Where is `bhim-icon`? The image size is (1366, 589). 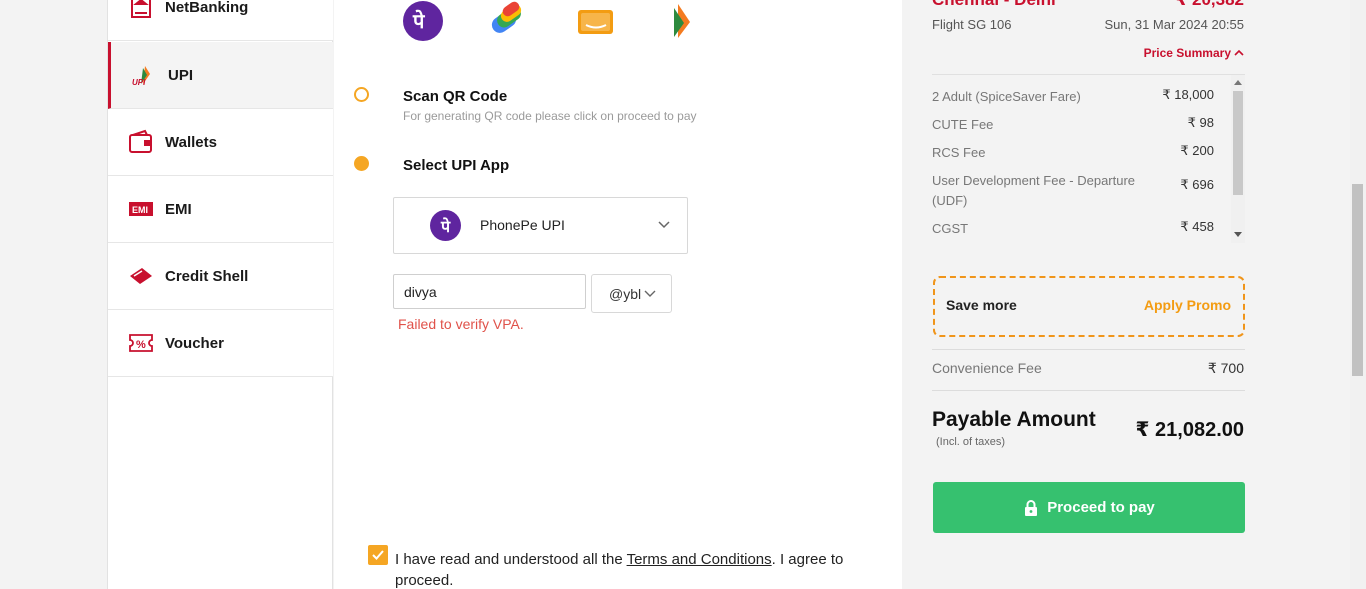 bhim-icon is located at coordinates (685, 21).